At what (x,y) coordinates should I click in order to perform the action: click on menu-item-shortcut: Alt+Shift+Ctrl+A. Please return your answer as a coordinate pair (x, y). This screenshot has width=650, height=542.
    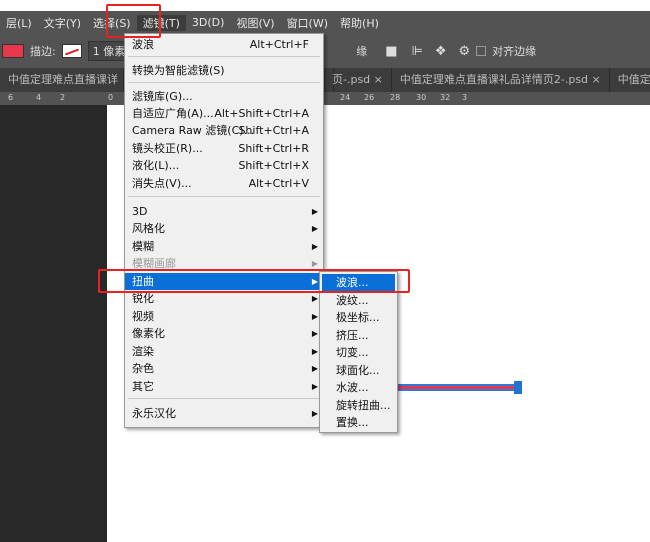
    Looking at the image, I should click on (261, 113).